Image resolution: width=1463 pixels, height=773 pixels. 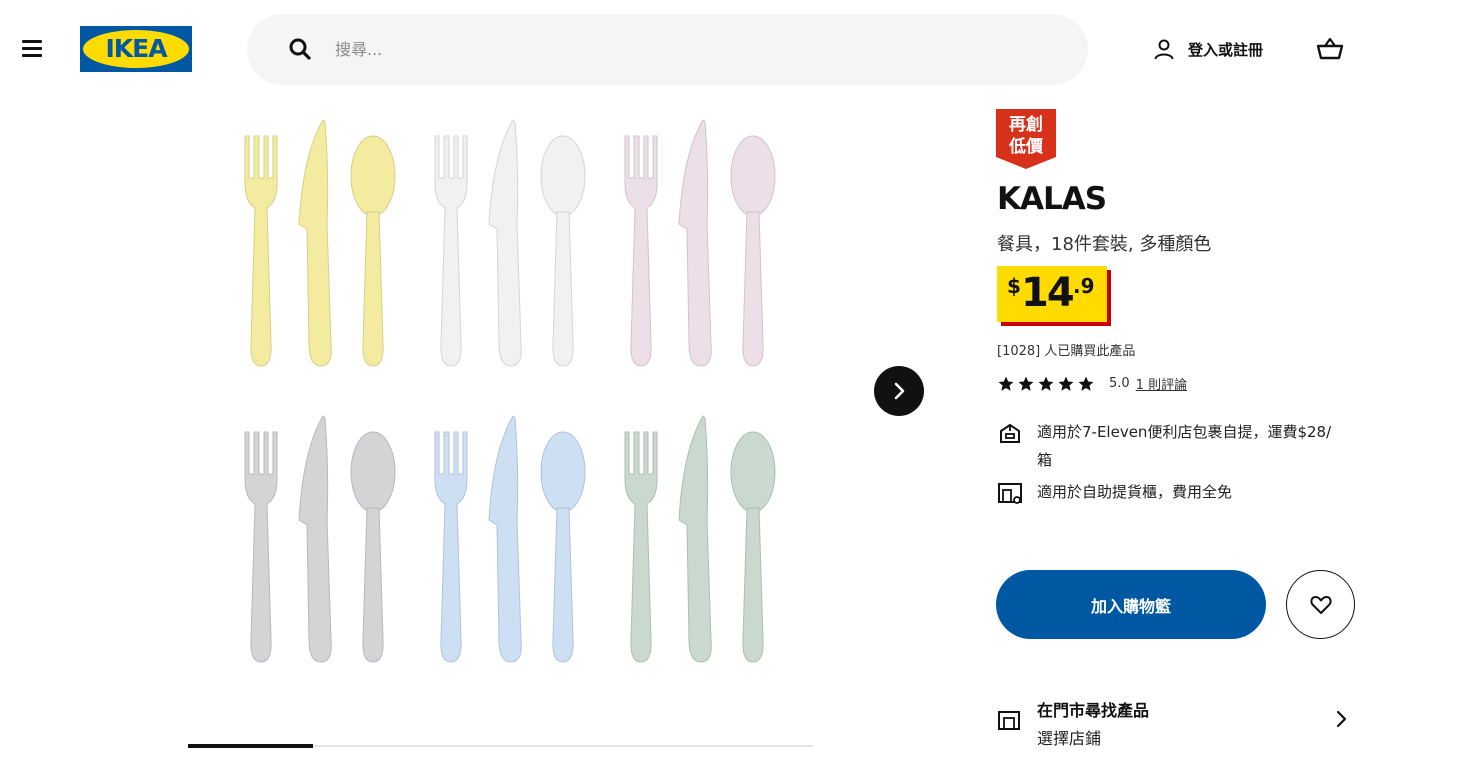 I want to click on login-label: 登入或註冊, so click(x=1226, y=49).